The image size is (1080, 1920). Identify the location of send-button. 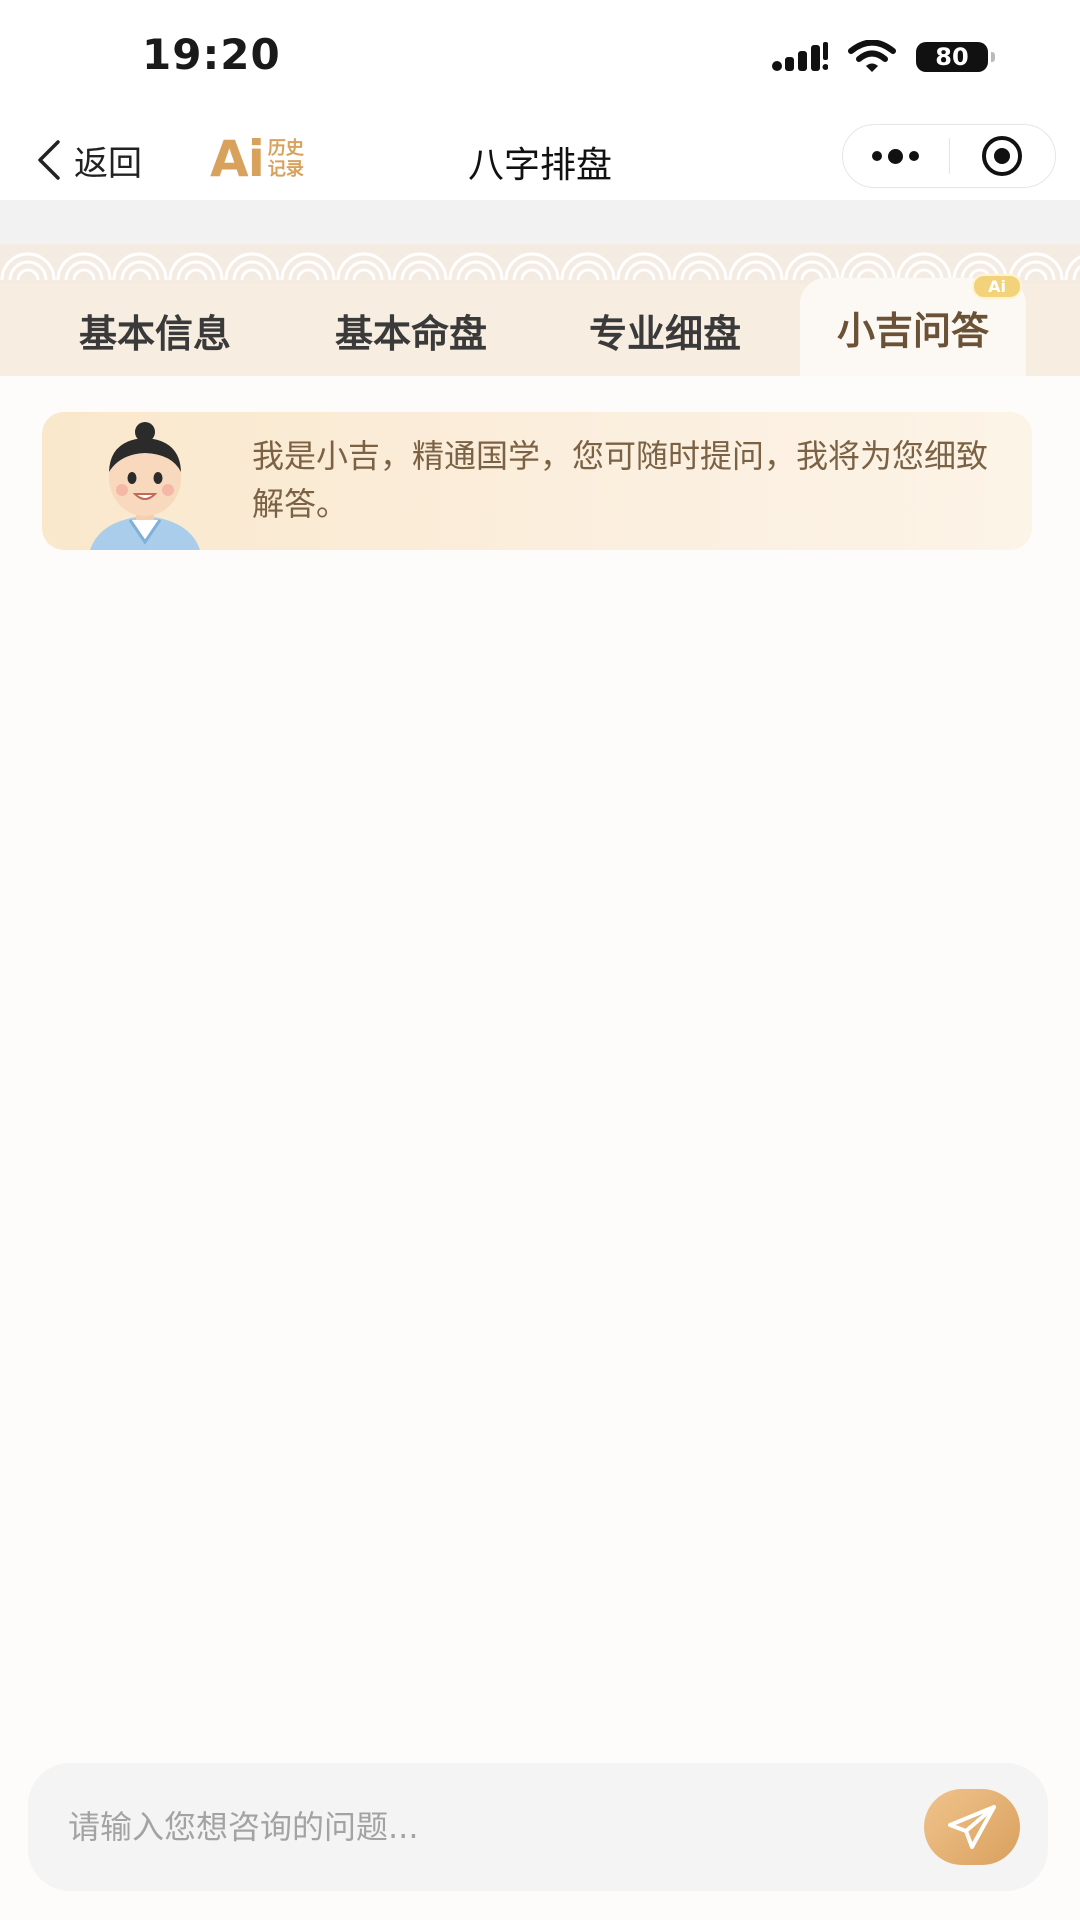
(972, 1827).